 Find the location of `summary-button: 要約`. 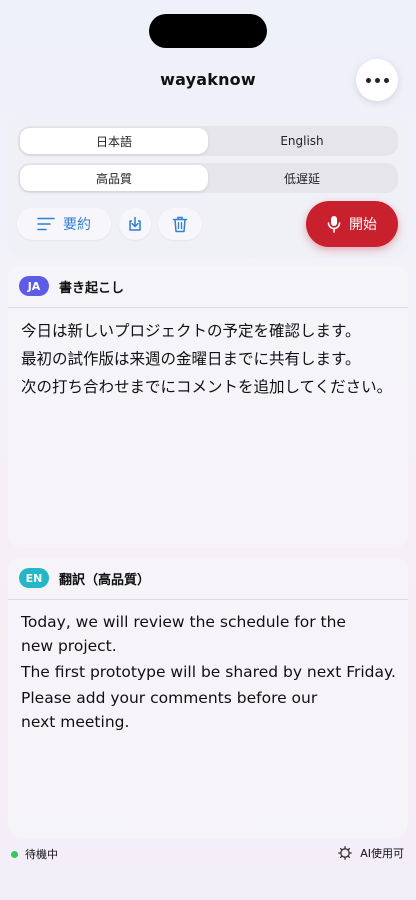

summary-button: 要約 is located at coordinates (64, 224).